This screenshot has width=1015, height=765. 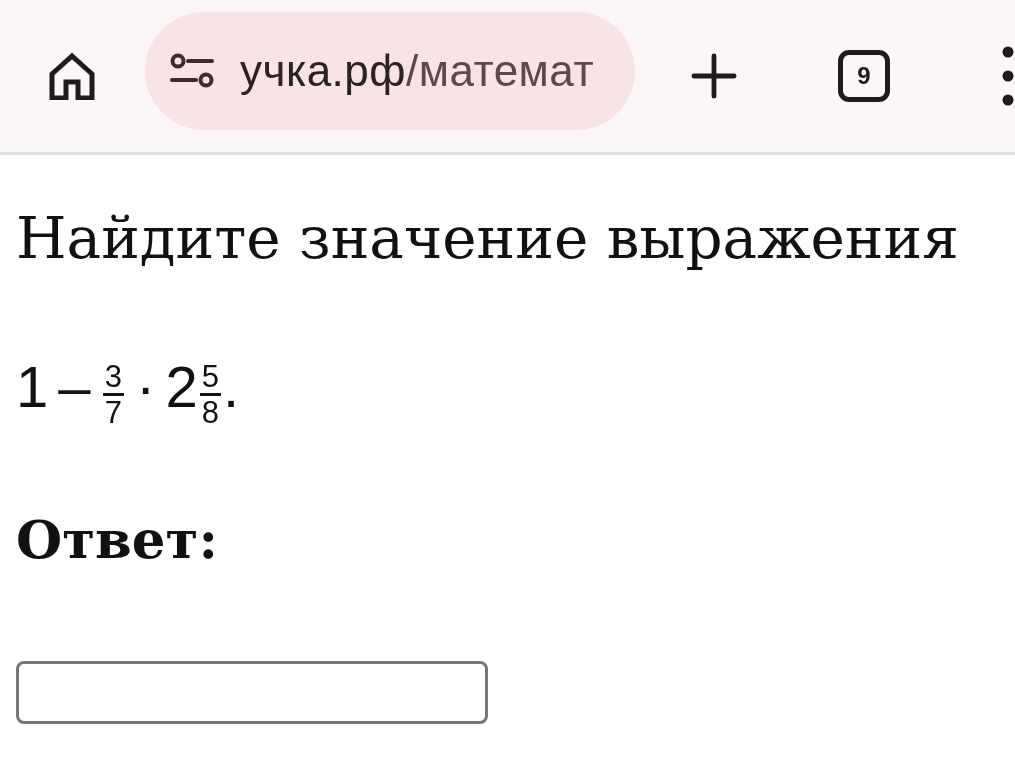 I want to click on answer-label: Ответ:, so click(x=117, y=539).